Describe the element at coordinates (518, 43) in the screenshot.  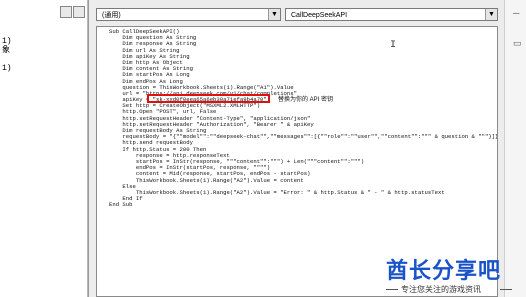
I see `window-icon: ▭` at that location.